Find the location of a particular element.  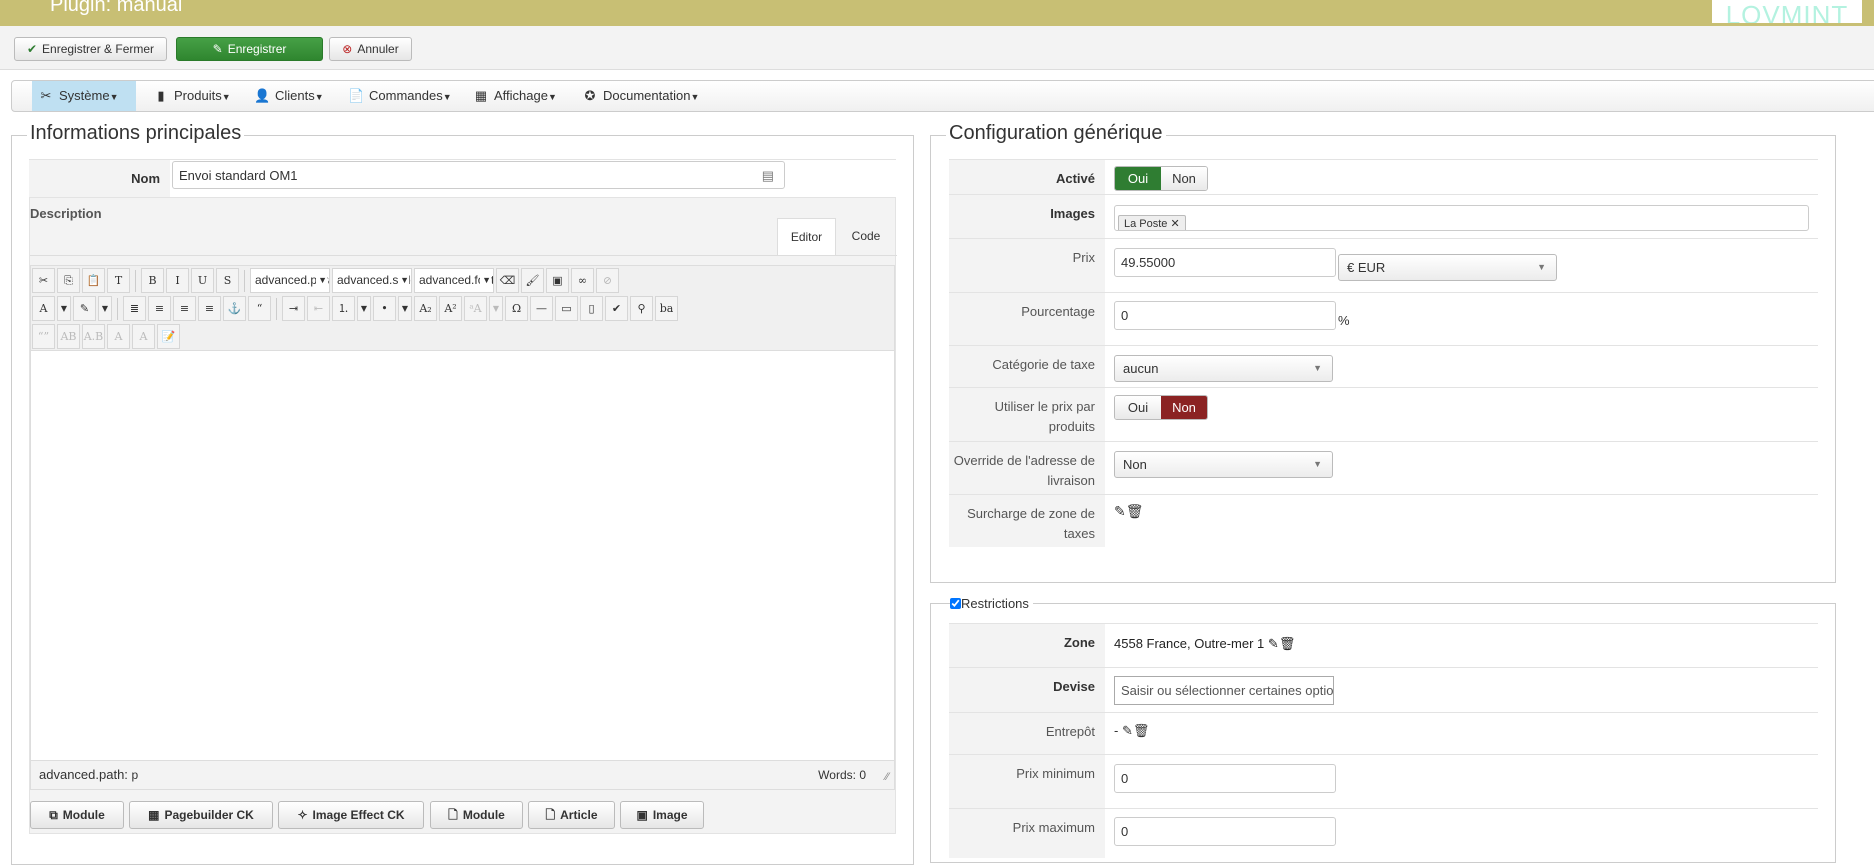

acronym-icon: A.B is located at coordinates (93, 336).